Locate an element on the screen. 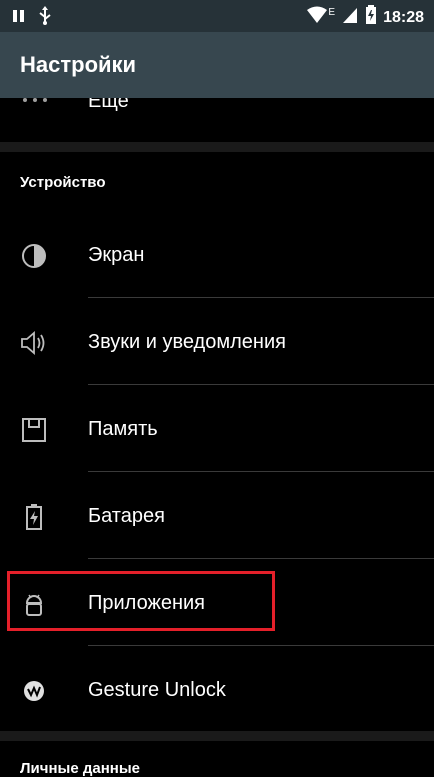 The width and height of the screenshot is (434, 777). section-header-device: Устройство is located at coordinates (63, 182).